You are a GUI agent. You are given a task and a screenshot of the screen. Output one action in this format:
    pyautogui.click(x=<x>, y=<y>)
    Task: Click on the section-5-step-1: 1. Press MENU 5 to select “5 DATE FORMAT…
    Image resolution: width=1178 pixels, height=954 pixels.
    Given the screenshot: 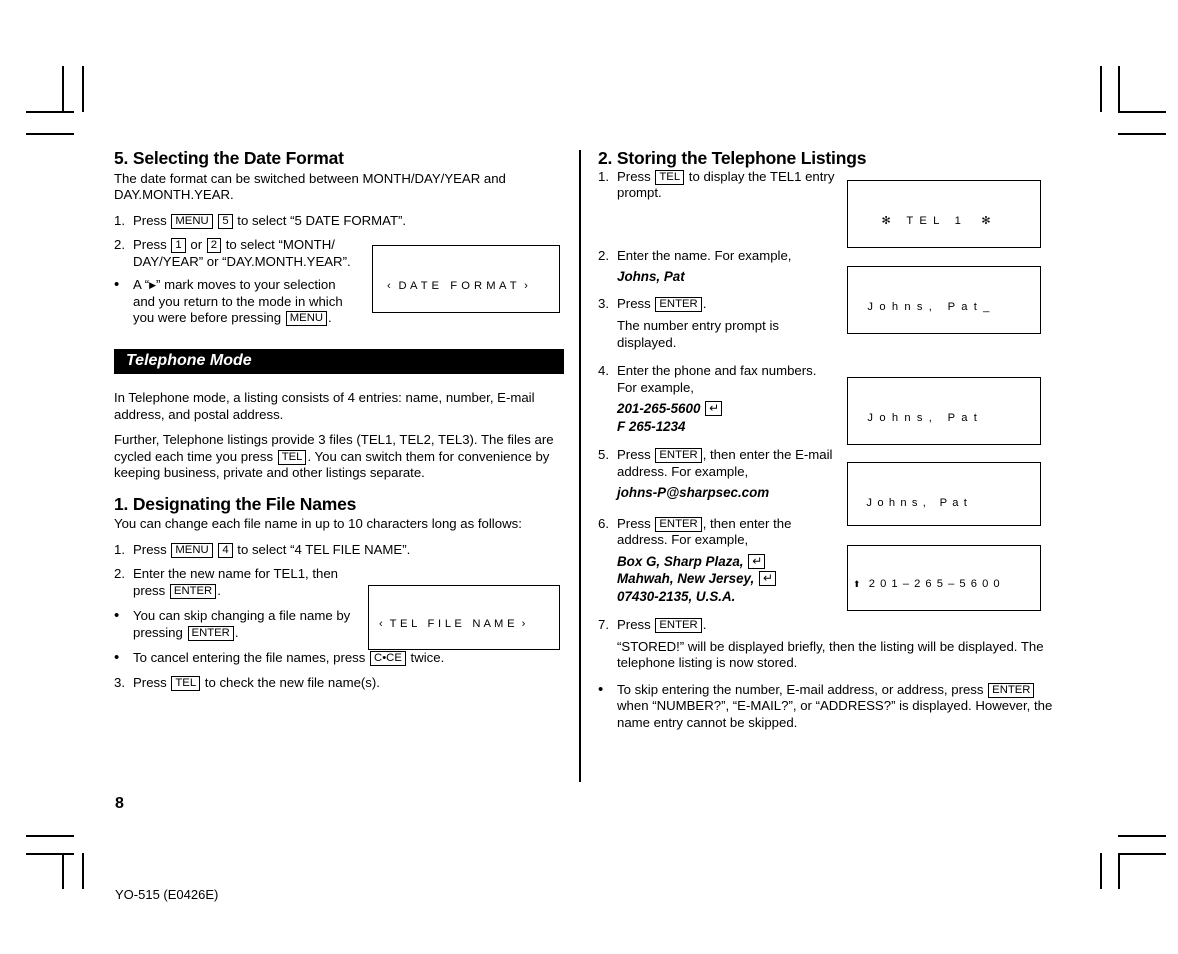 What is the action you would take?
    pyautogui.click(x=339, y=221)
    